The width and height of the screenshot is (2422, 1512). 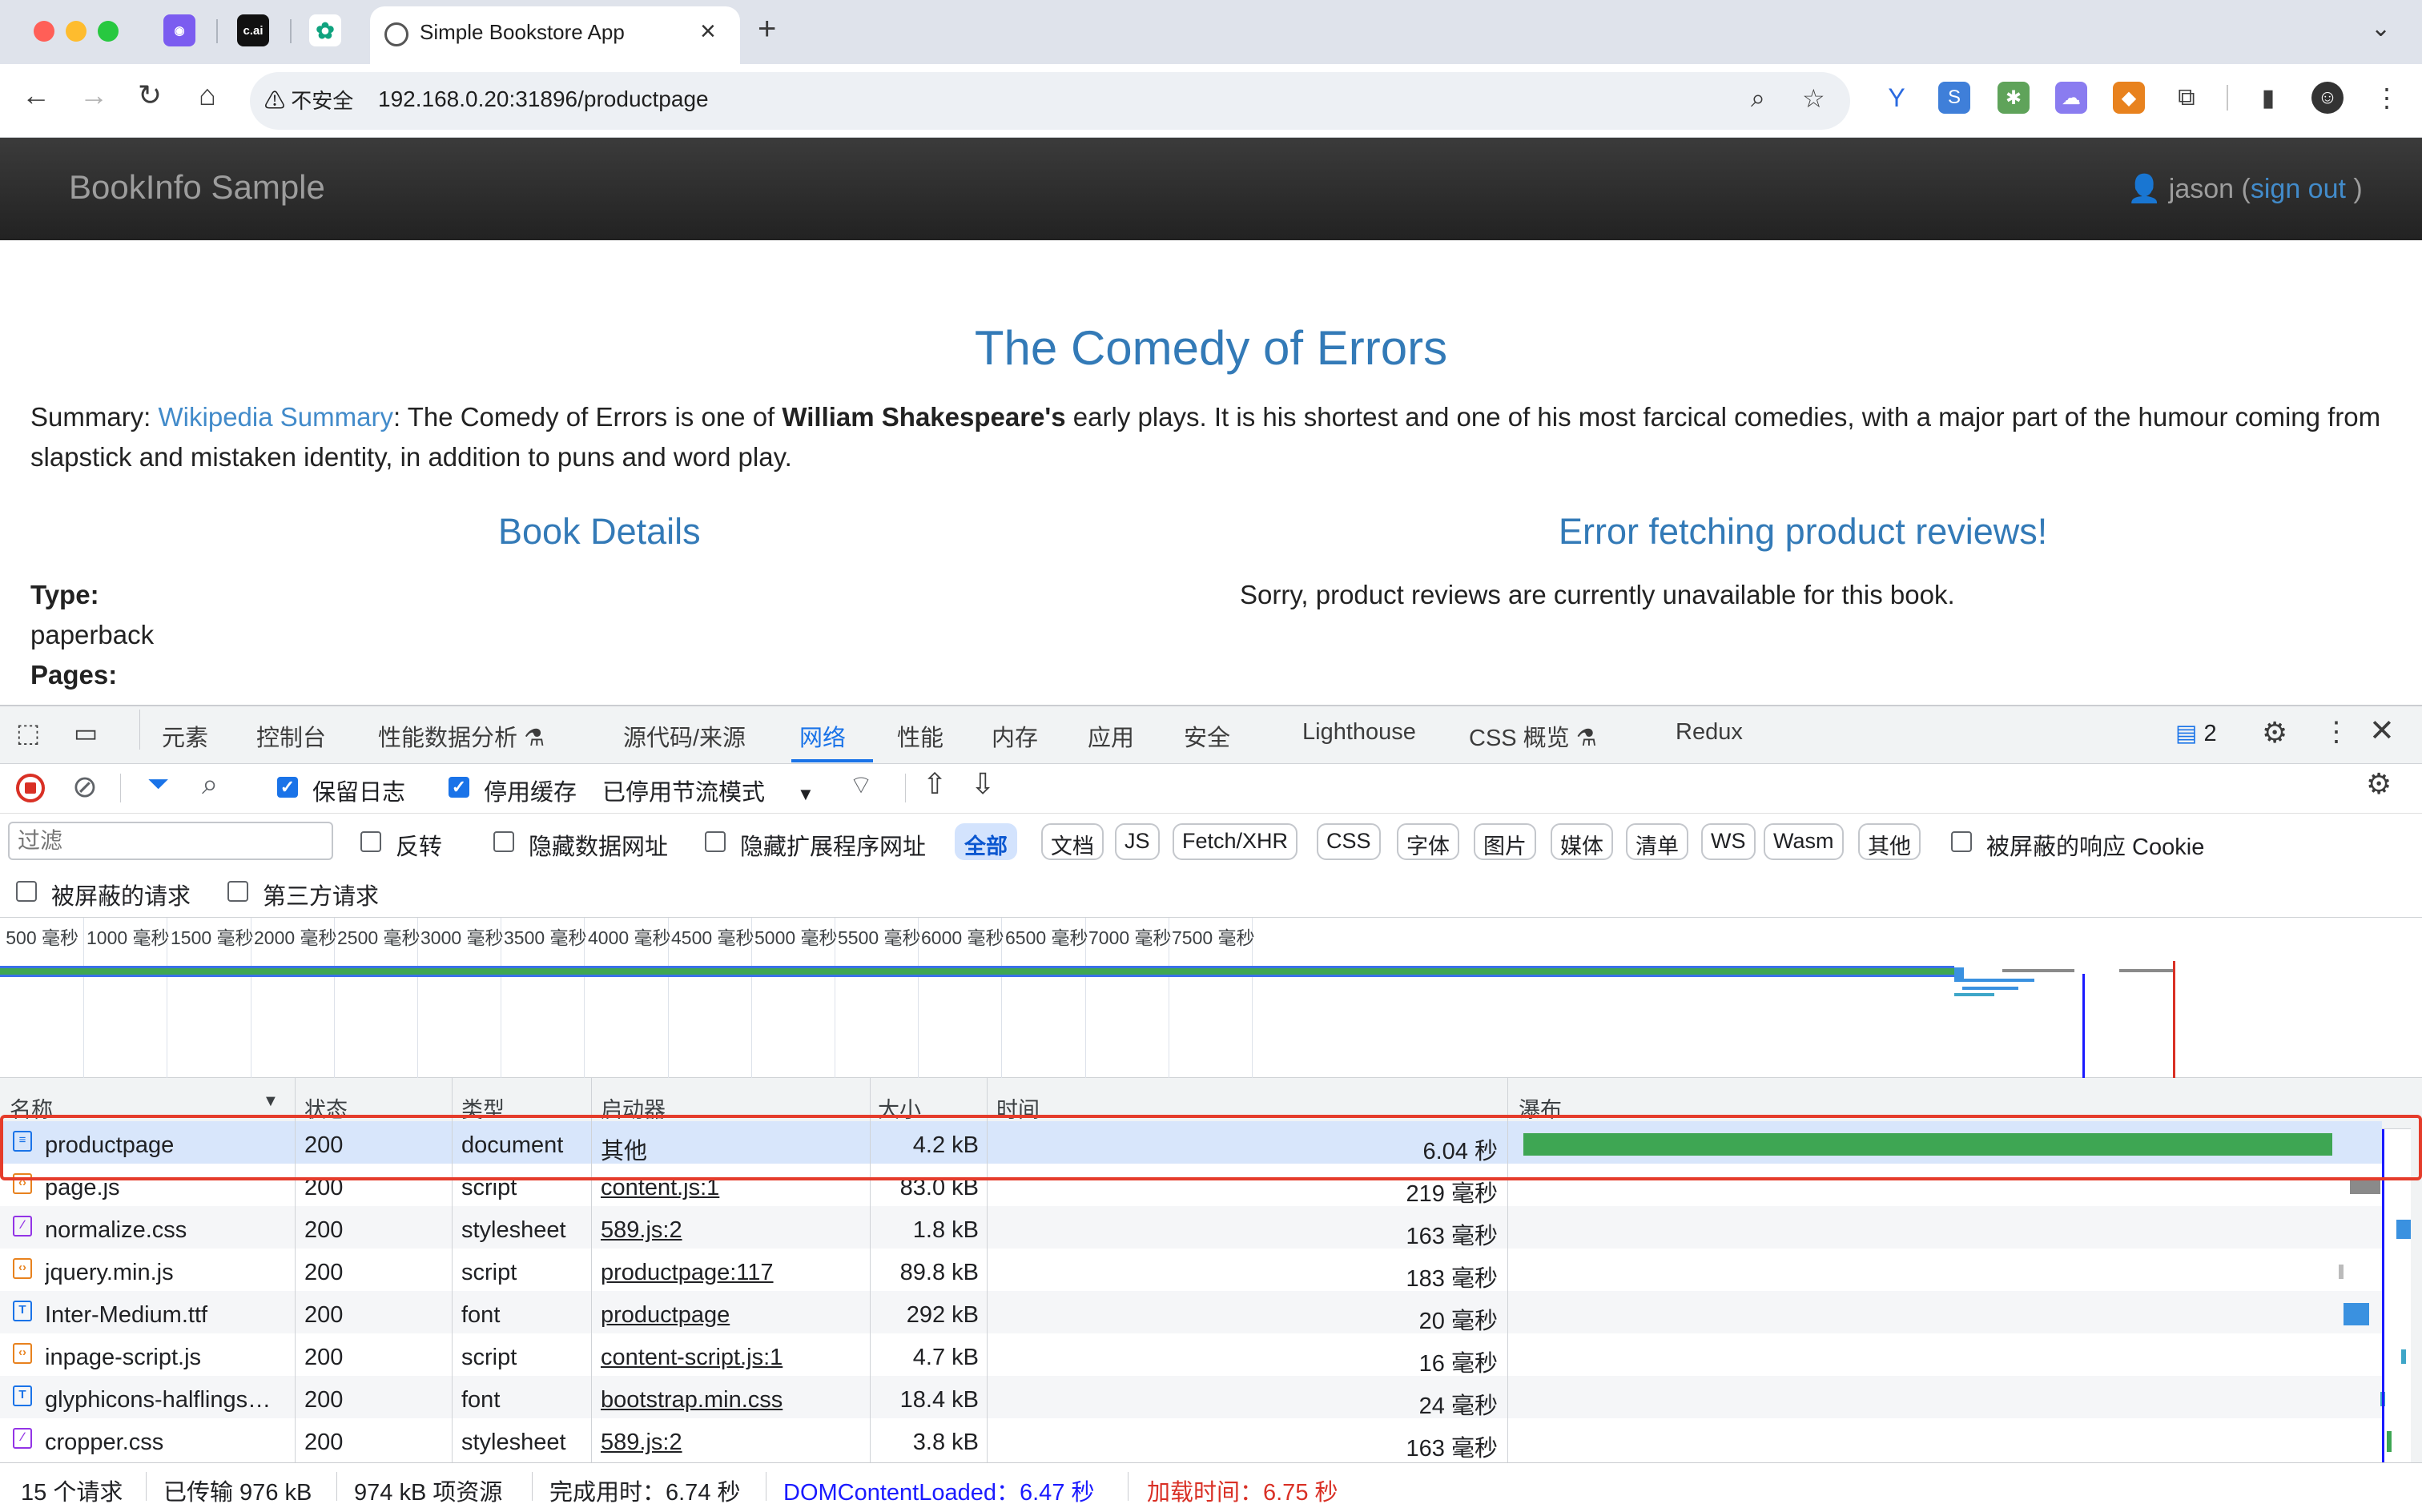 What do you see at coordinates (308, 100) in the screenshot?
I see `security-indicator: ⚠ 不安全` at bounding box center [308, 100].